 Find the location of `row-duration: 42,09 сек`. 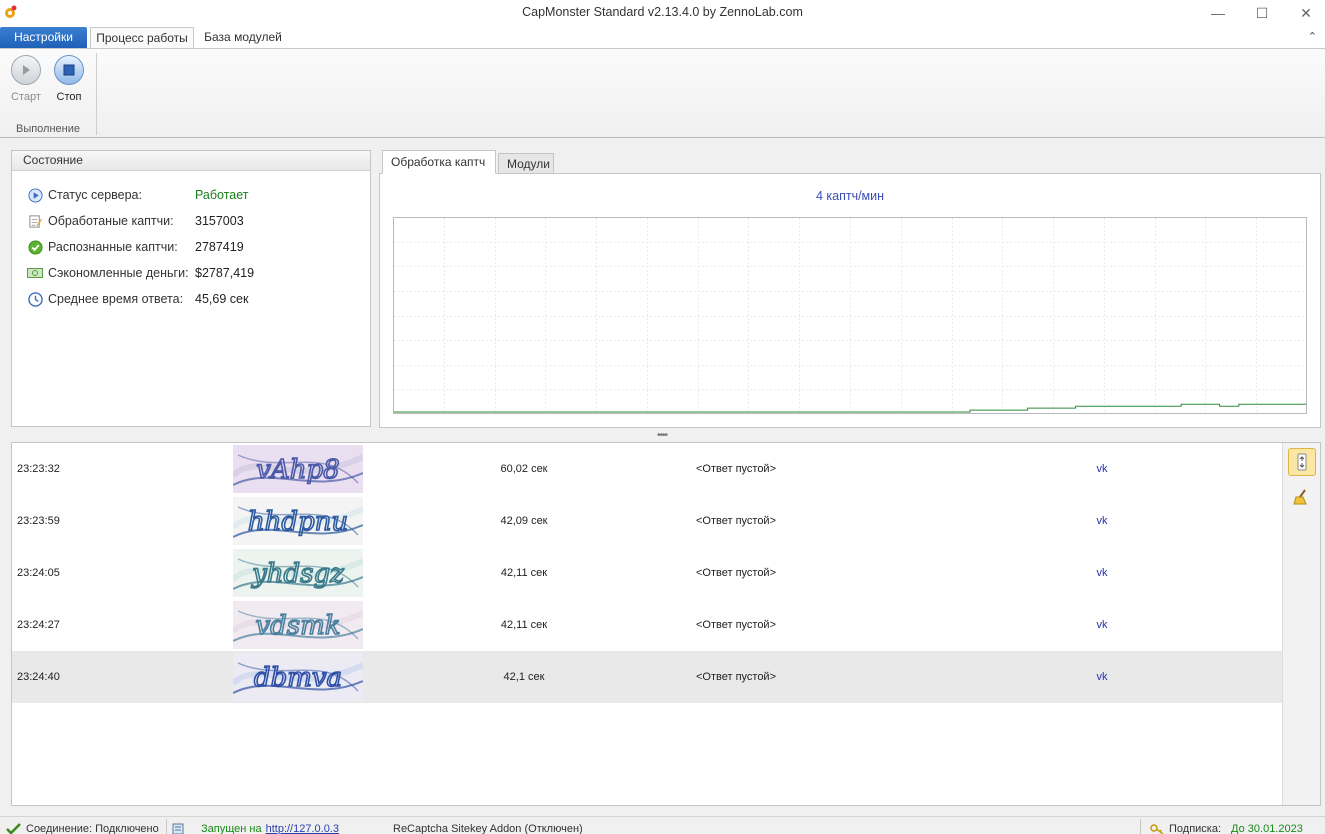

row-duration: 42,09 сек is located at coordinates (524, 521).